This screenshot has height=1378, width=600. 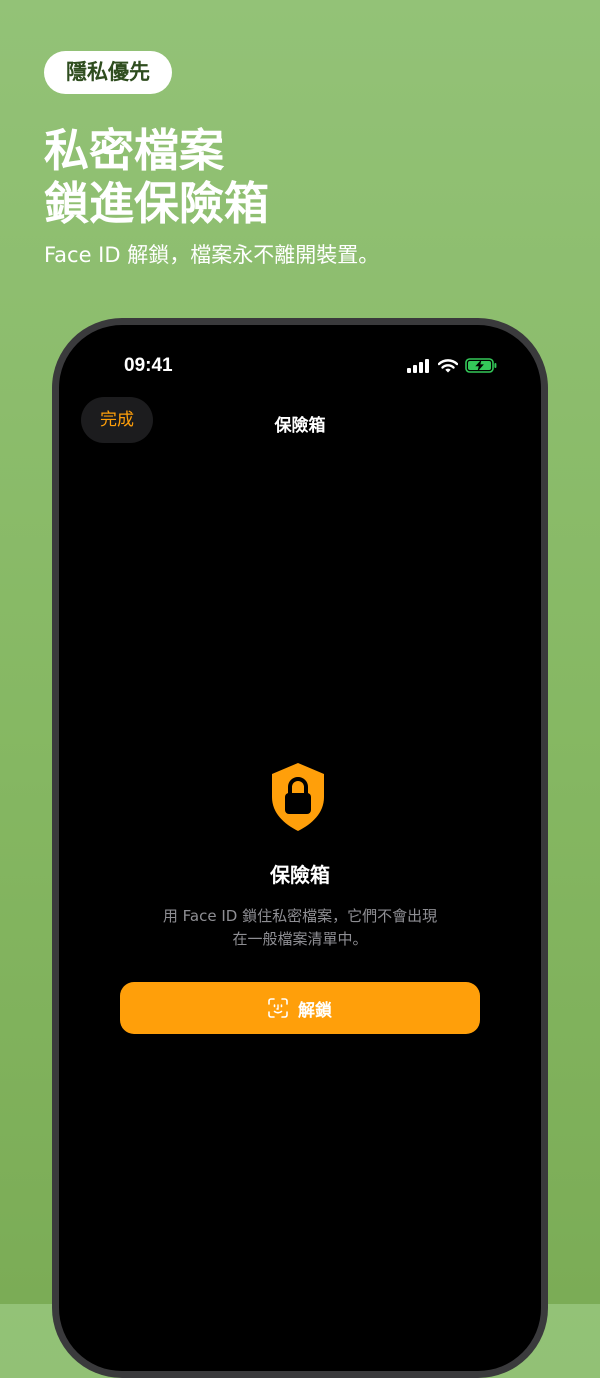 I want to click on vault-title: 保險箱, so click(x=300, y=875).